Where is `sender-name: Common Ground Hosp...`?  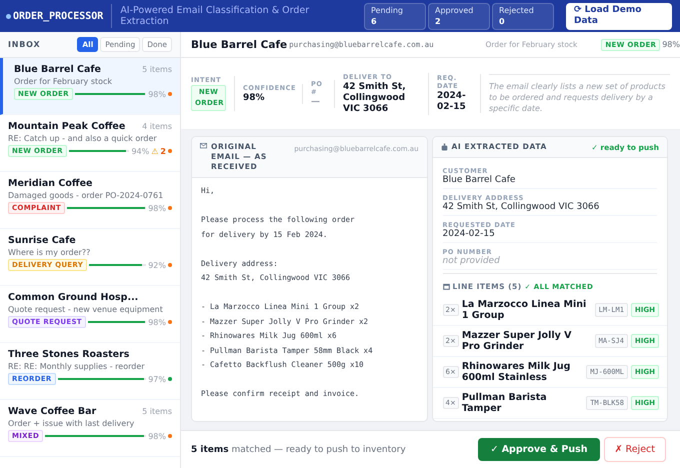 sender-name: Common Ground Hosp... is located at coordinates (73, 297).